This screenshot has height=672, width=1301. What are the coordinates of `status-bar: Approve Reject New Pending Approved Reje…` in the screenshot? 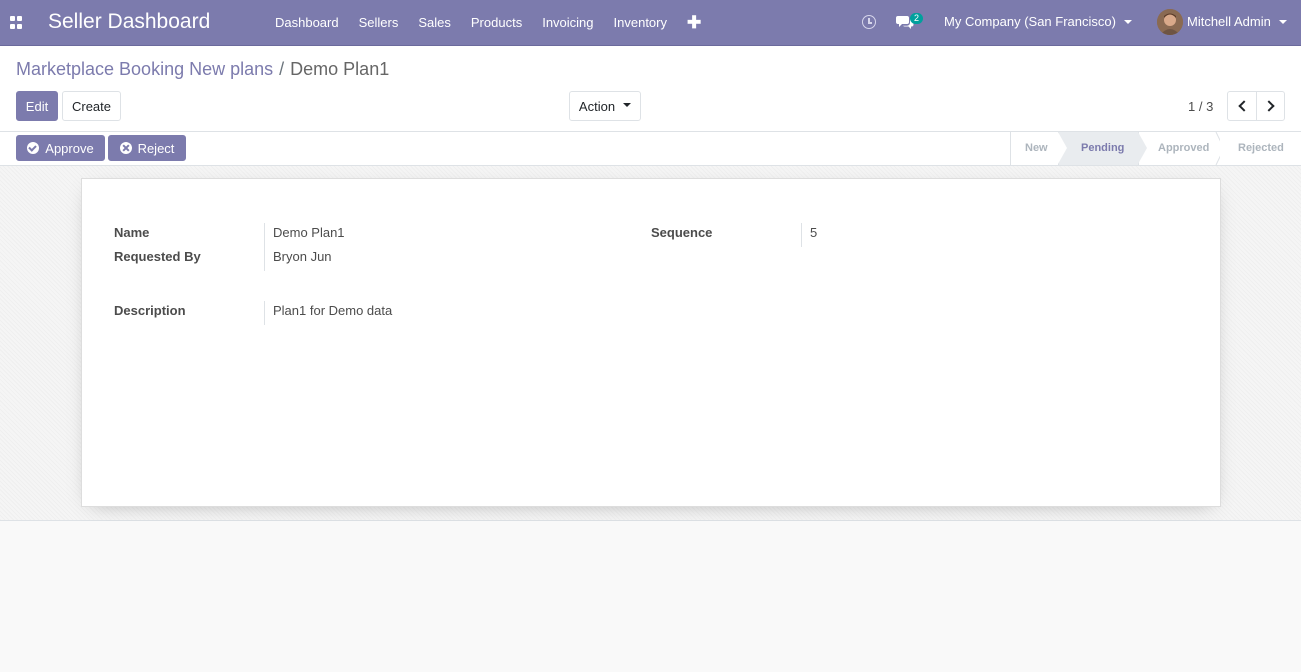 It's located at (650, 149).